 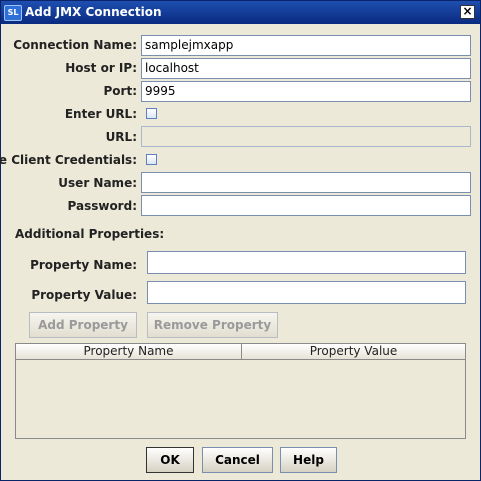 What do you see at coordinates (240, 12) in the screenshot?
I see `title-bar: SL Add JMX Connection ×` at bounding box center [240, 12].